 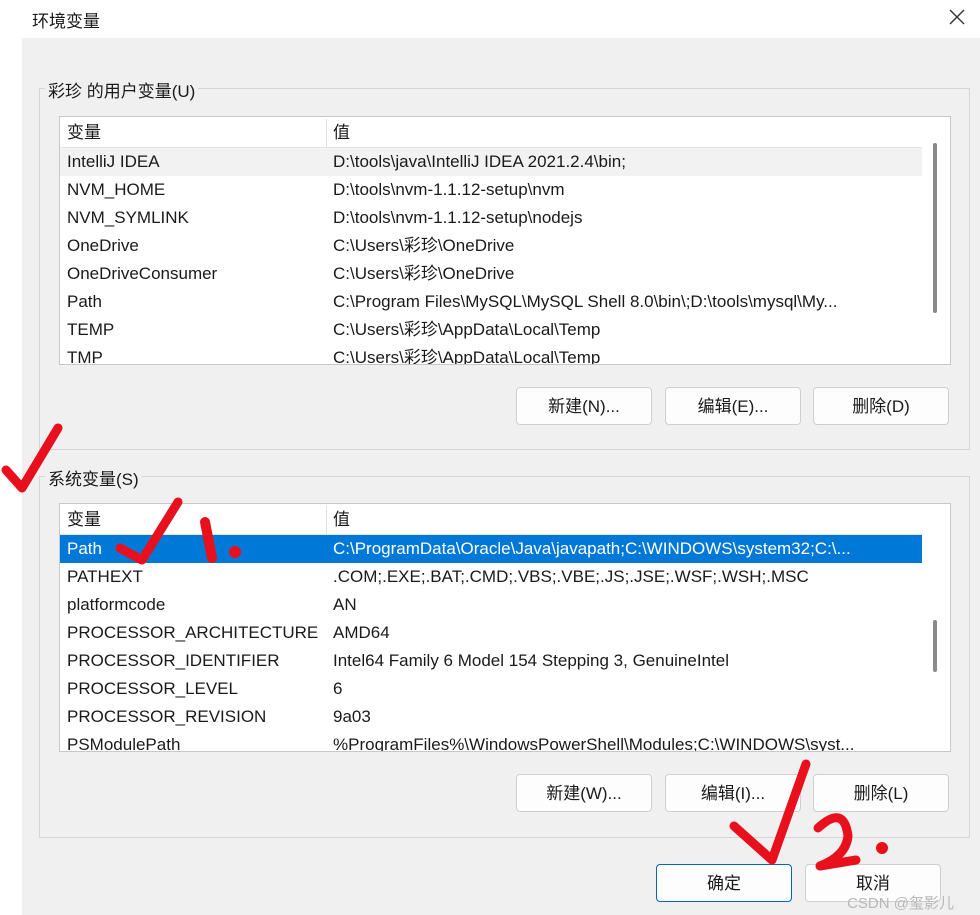 What do you see at coordinates (193, 632) in the screenshot?
I see `variable-name: PROCESSOR_ARCHITECTURE` at bounding box center [193, 632].